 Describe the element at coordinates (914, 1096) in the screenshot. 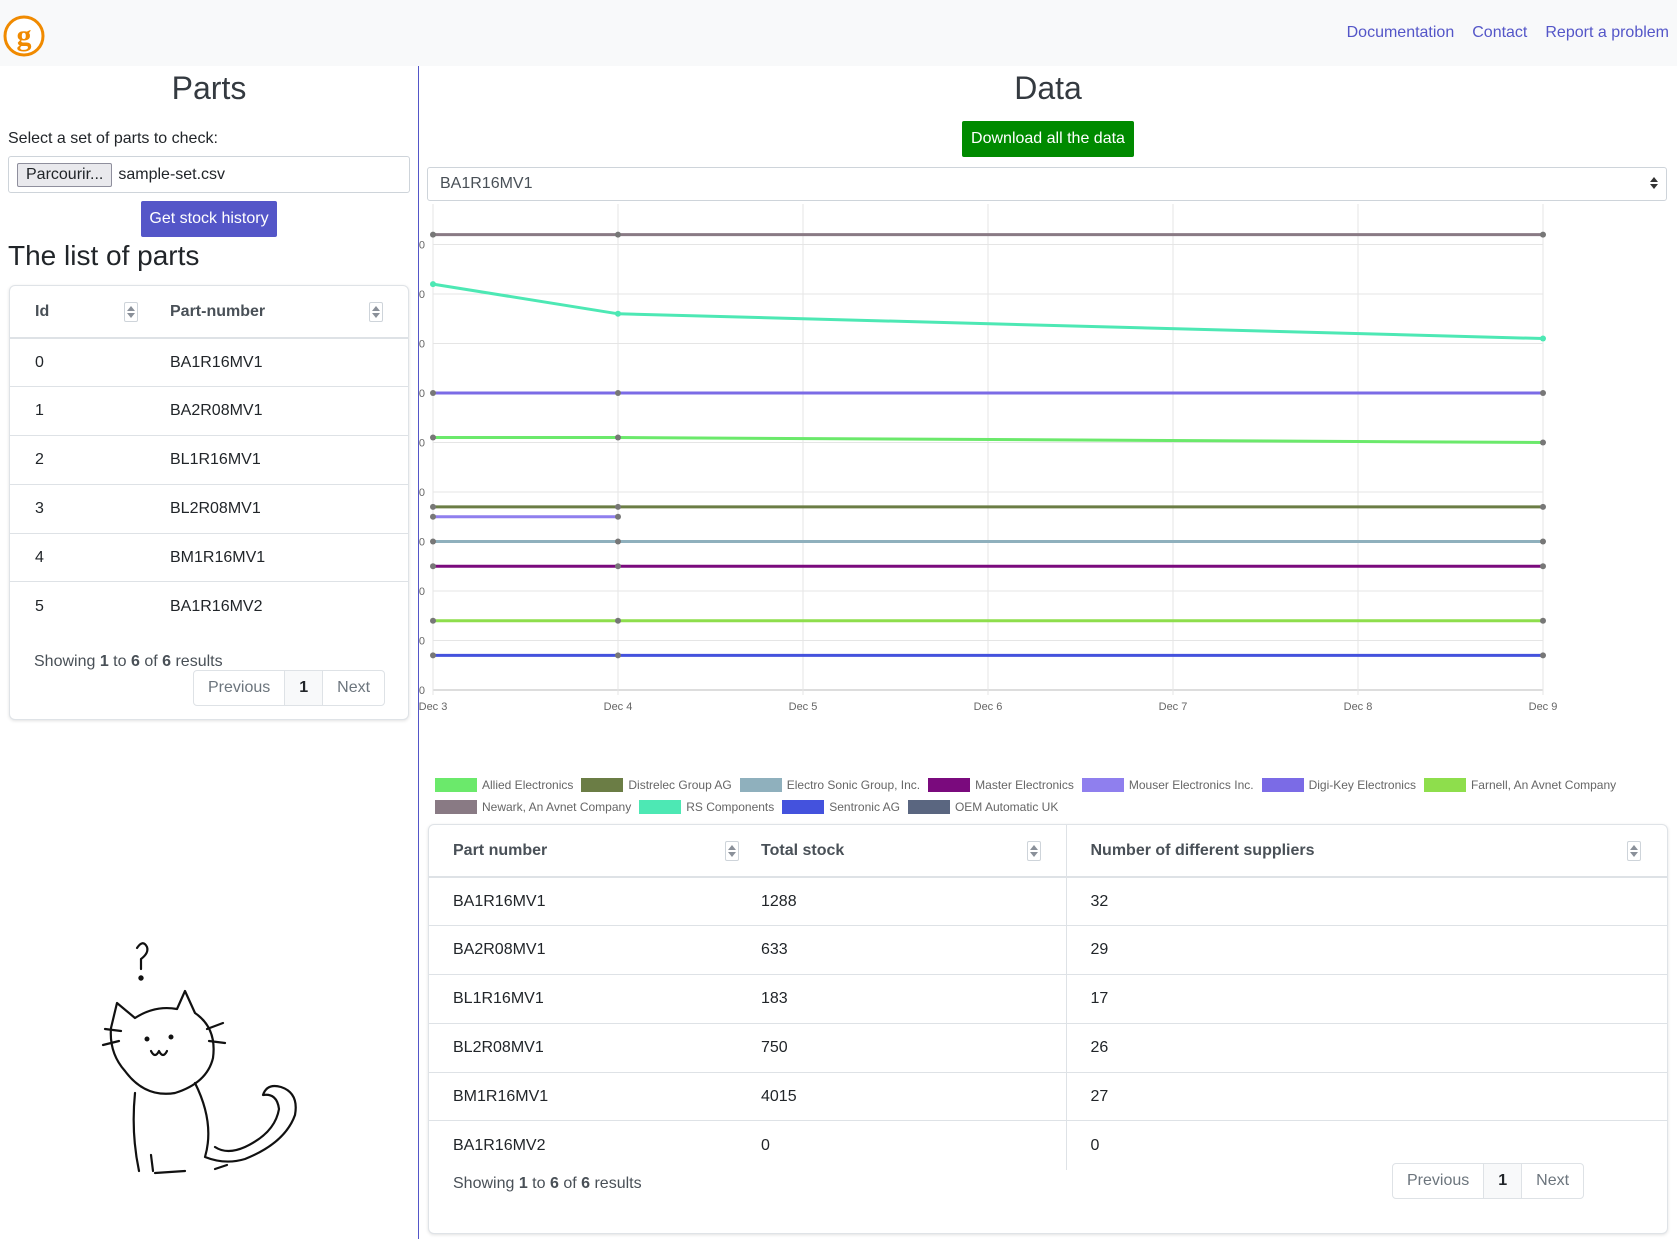

I see `cell-total-stock: 4015` at that location.